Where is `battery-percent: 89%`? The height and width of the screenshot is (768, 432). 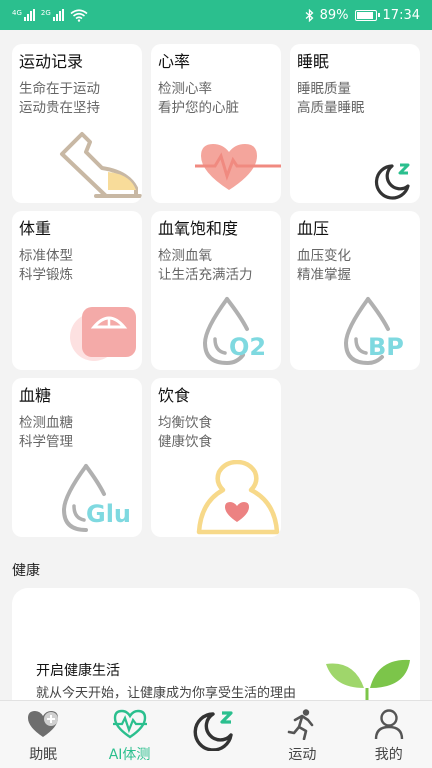 battery-percent: 89% is located at coordinates (334, 15).